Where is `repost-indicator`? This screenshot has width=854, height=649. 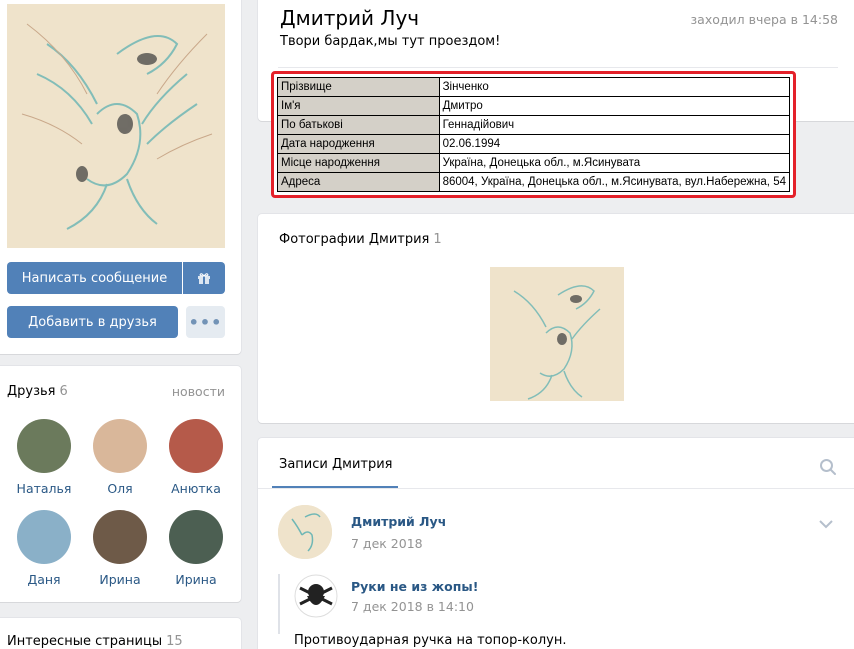
repost-indicator is located at coordinates (279, 604).